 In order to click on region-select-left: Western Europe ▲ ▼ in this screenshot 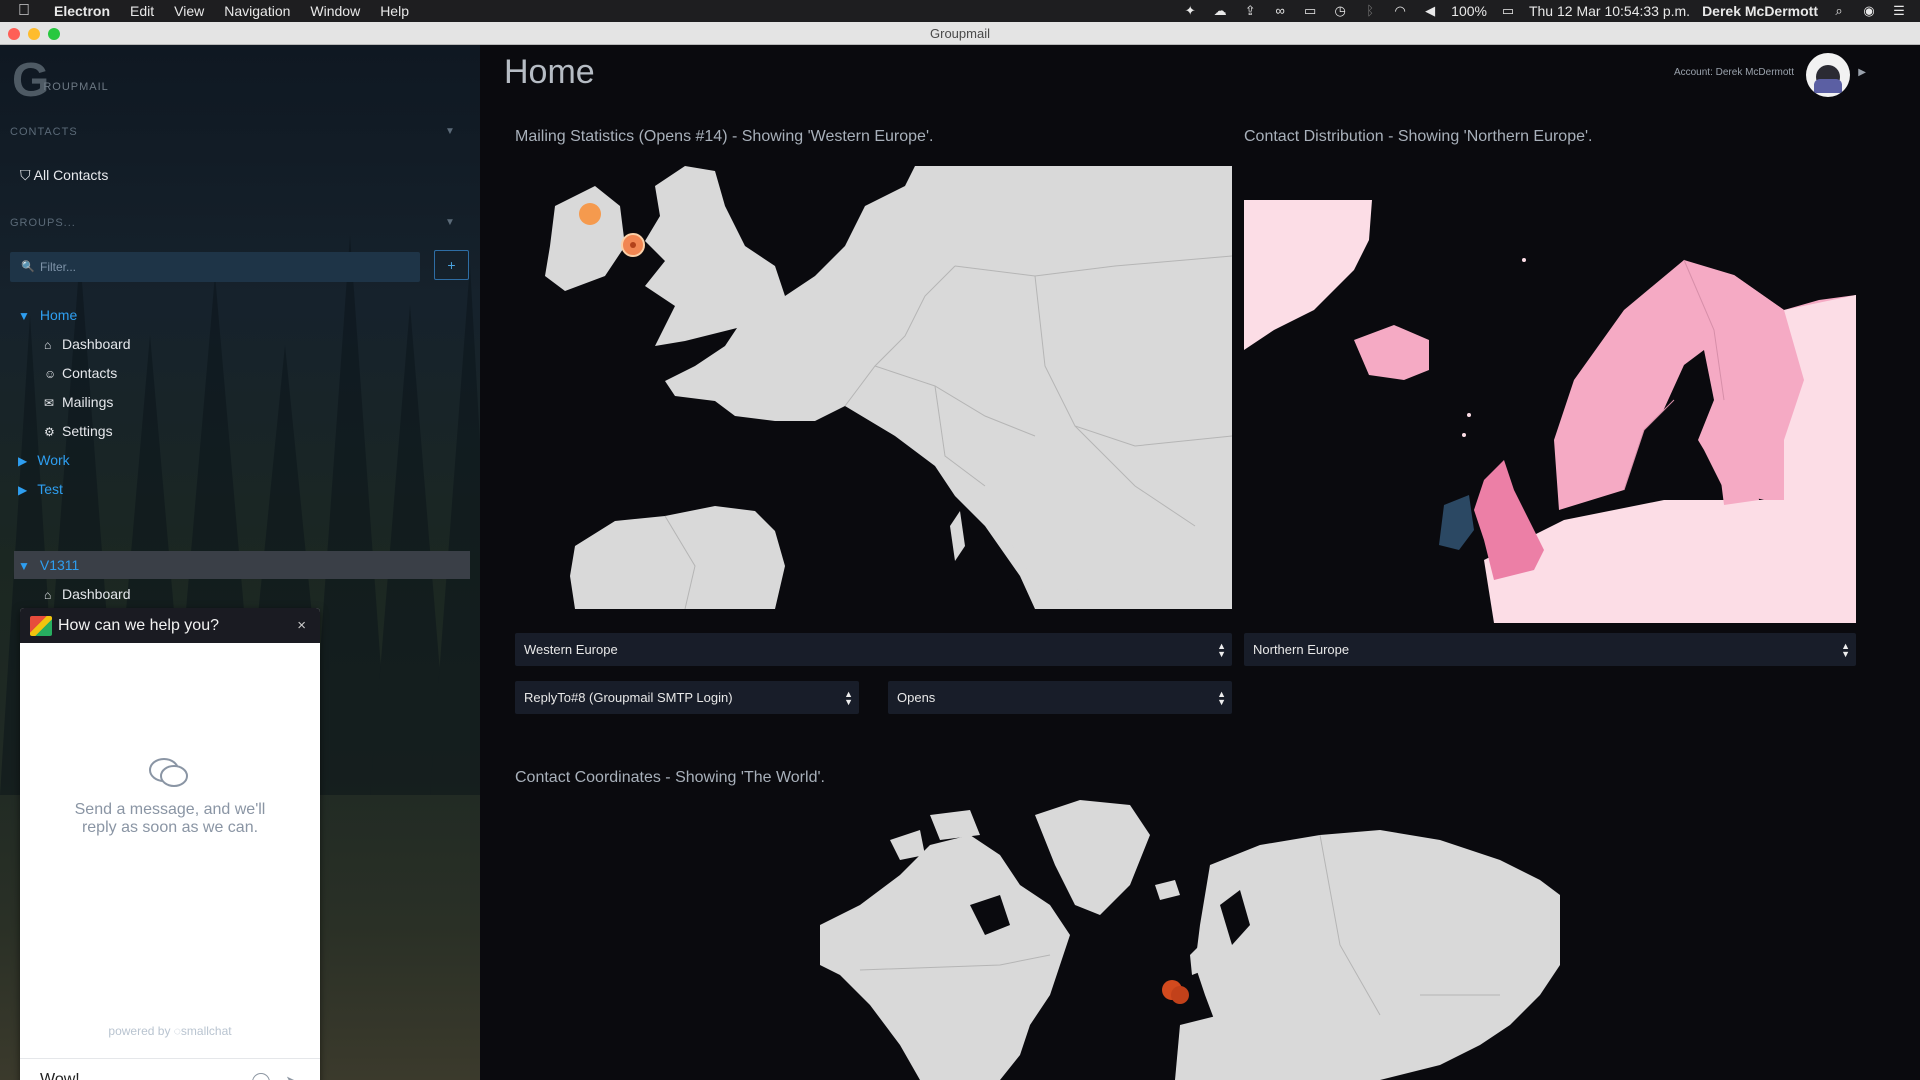, I will do `click(873, 649)`.